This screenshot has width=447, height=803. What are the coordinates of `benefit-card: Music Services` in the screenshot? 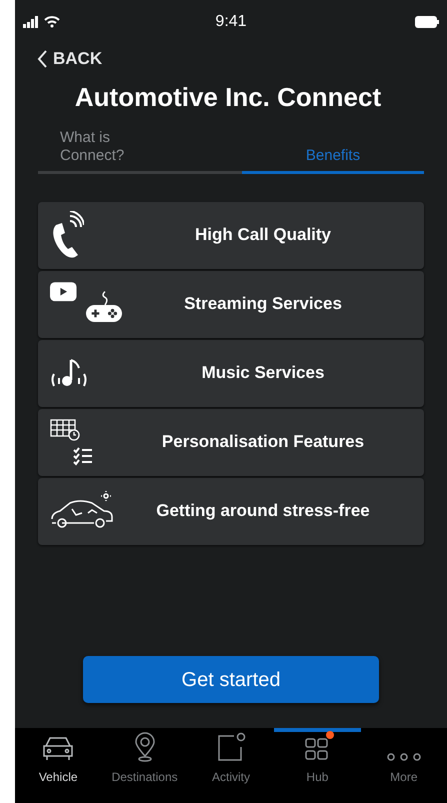 It's located at (231, 373).